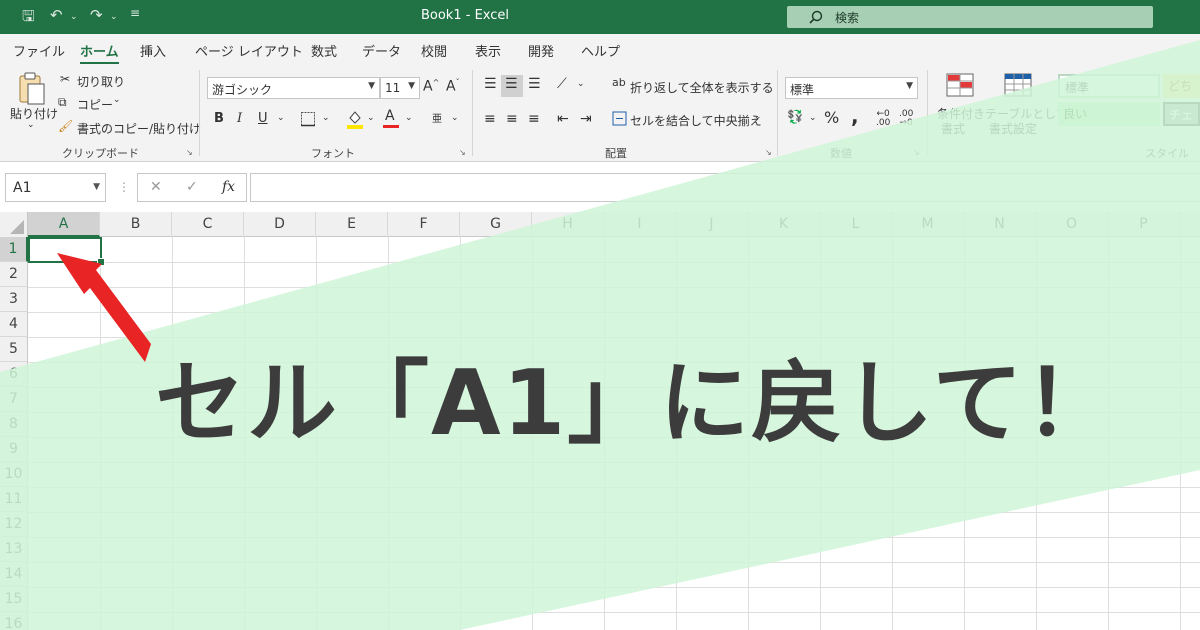 The image size is (1200, 630). What do you see at coordinates (696, 120) in the screenshot?
I see `merge-center-label: セルを結合して中央揃え` at bounding box center [696, 120].